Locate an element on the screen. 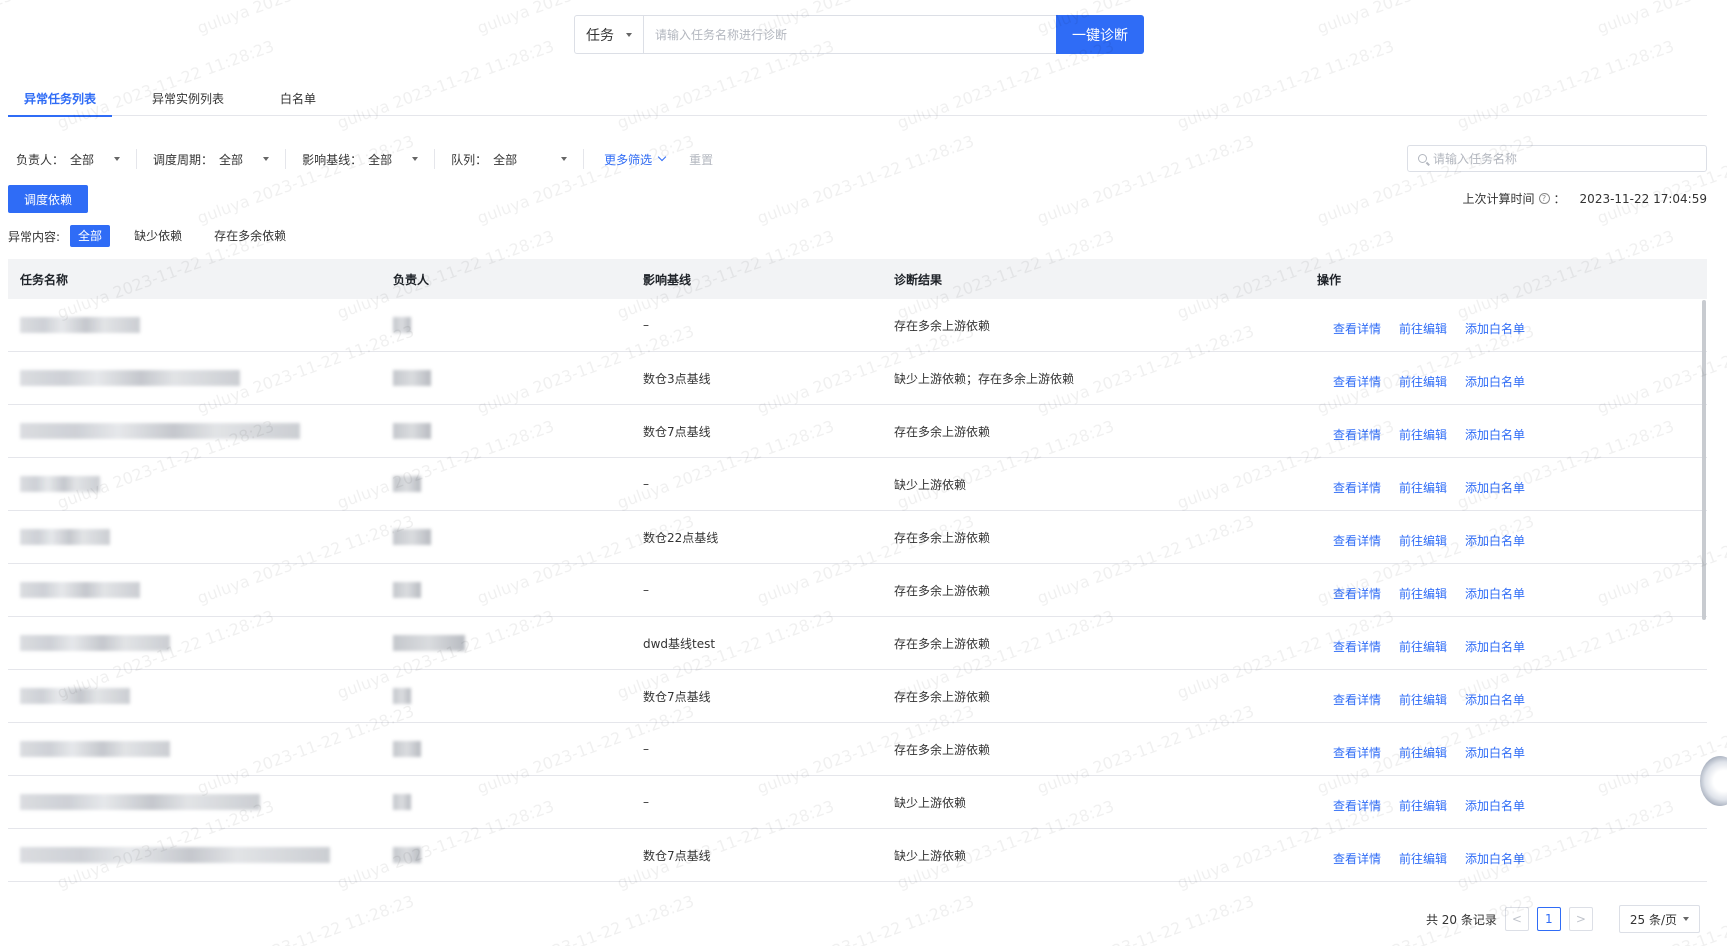 This screenshot has height=946, width=1727. one-click-diagnose-button: 一键诊断 is located at coordinates (1100, 34).